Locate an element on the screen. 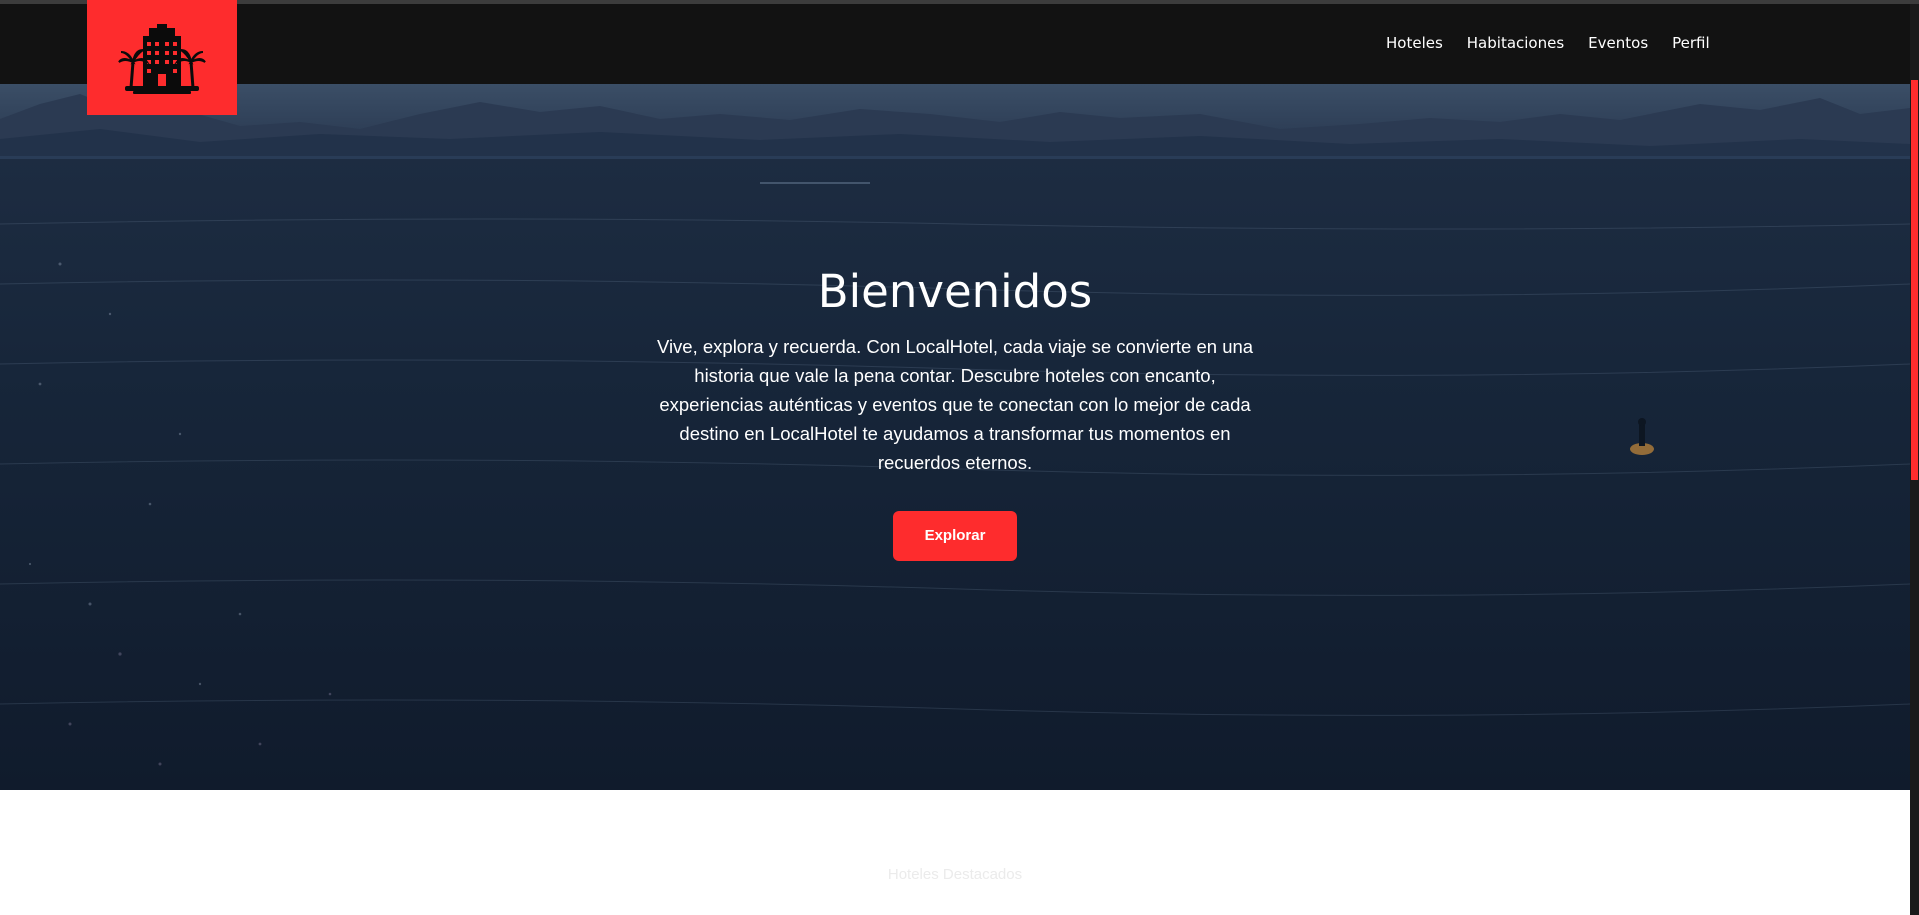  main-nav: Hoteles Habitaciones Eventos Perfil is located at coordinates (1548, 43).